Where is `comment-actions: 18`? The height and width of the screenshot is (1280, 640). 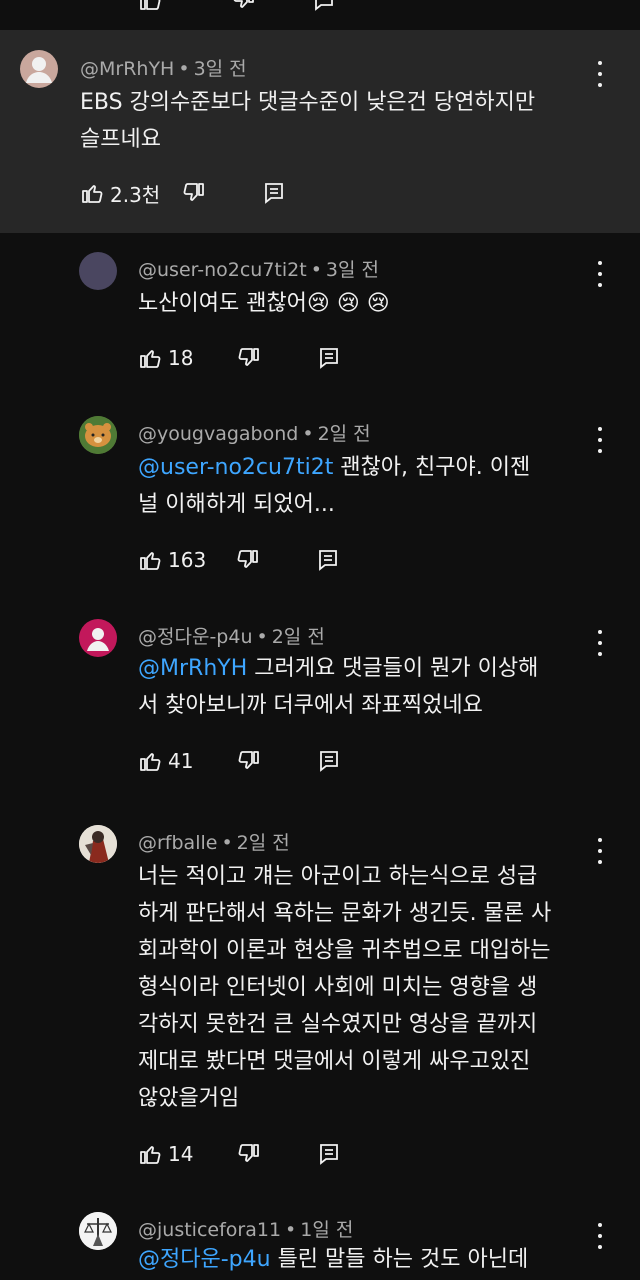
comment-actions: 18 is located at coordinates (239, 358).